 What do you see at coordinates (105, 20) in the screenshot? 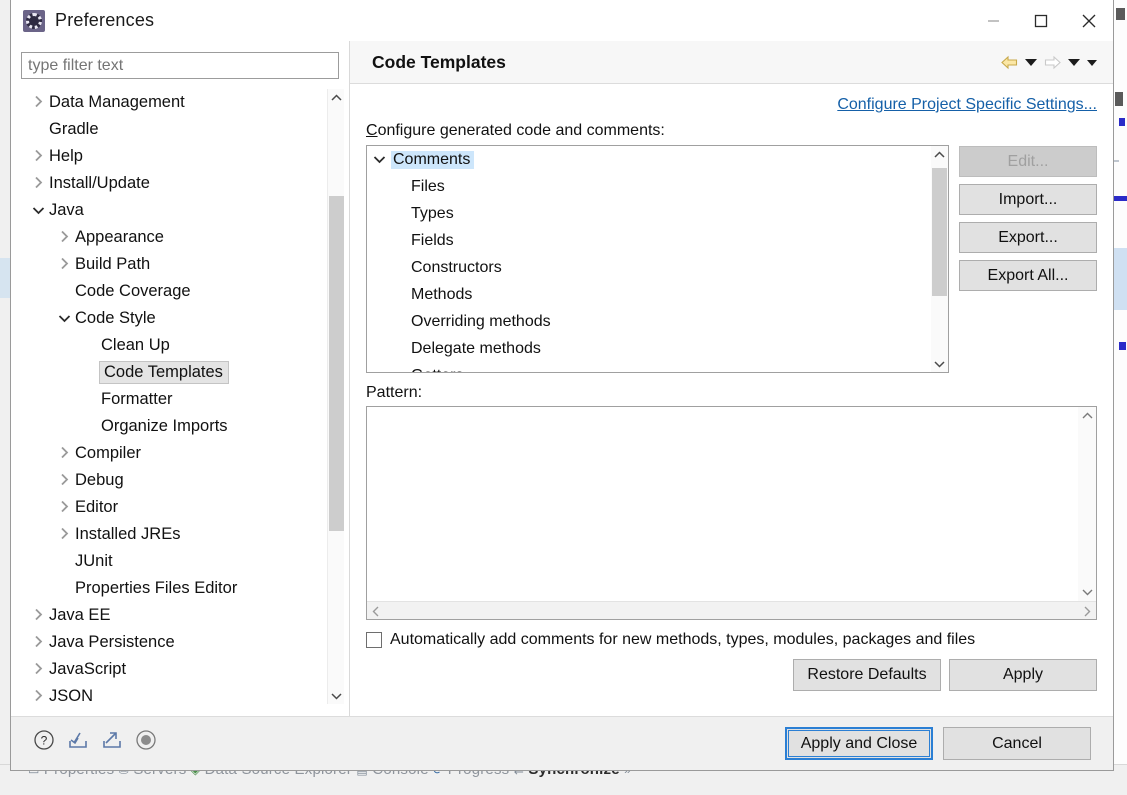
I see `dialog-title: Preferences` at bounding box center [105, 20].